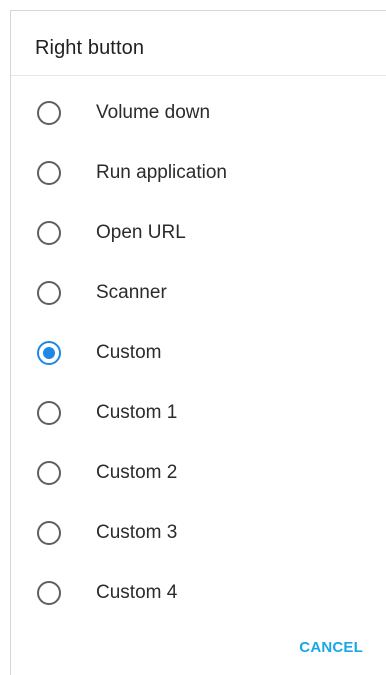 This screenshot has height=675, width=386. I want to click on option-custom-3: Custom 3, so click(198, 532).